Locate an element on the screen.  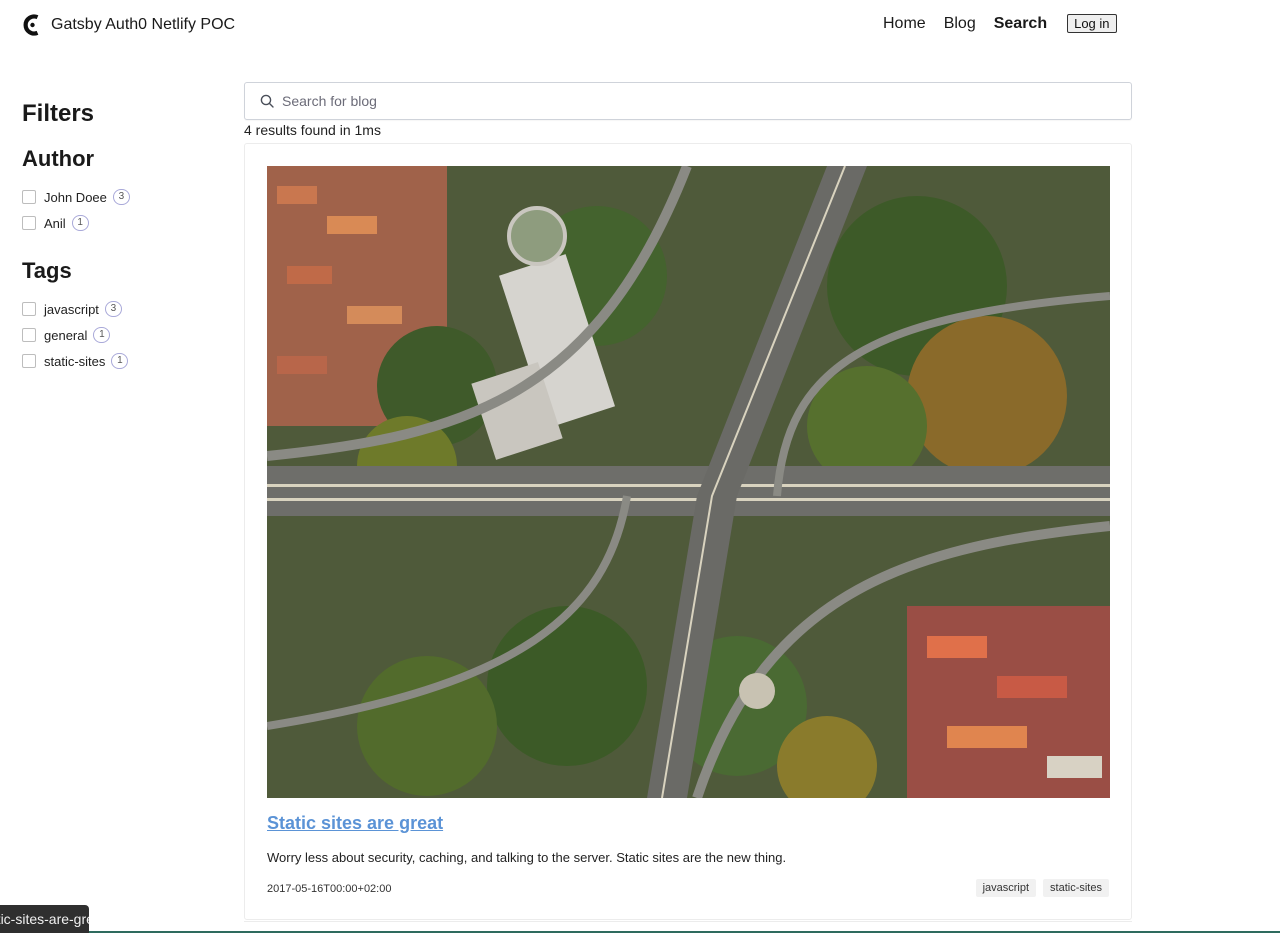
tag-filter-static-sites: static-sites 1 is located at coordinates (122, 361).